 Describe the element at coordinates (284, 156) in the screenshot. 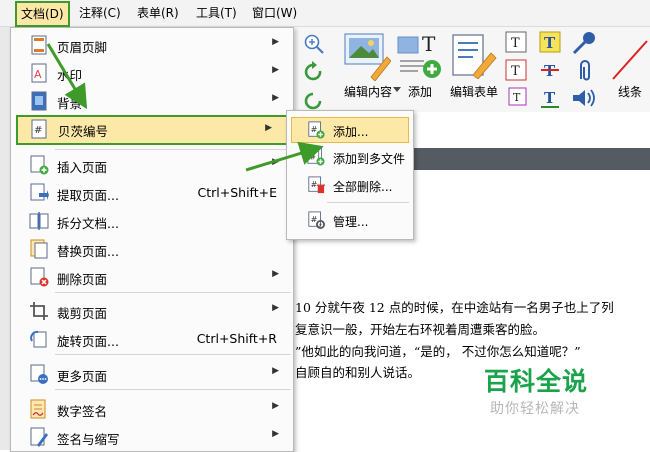

I see `arrow-to-add` at that location.